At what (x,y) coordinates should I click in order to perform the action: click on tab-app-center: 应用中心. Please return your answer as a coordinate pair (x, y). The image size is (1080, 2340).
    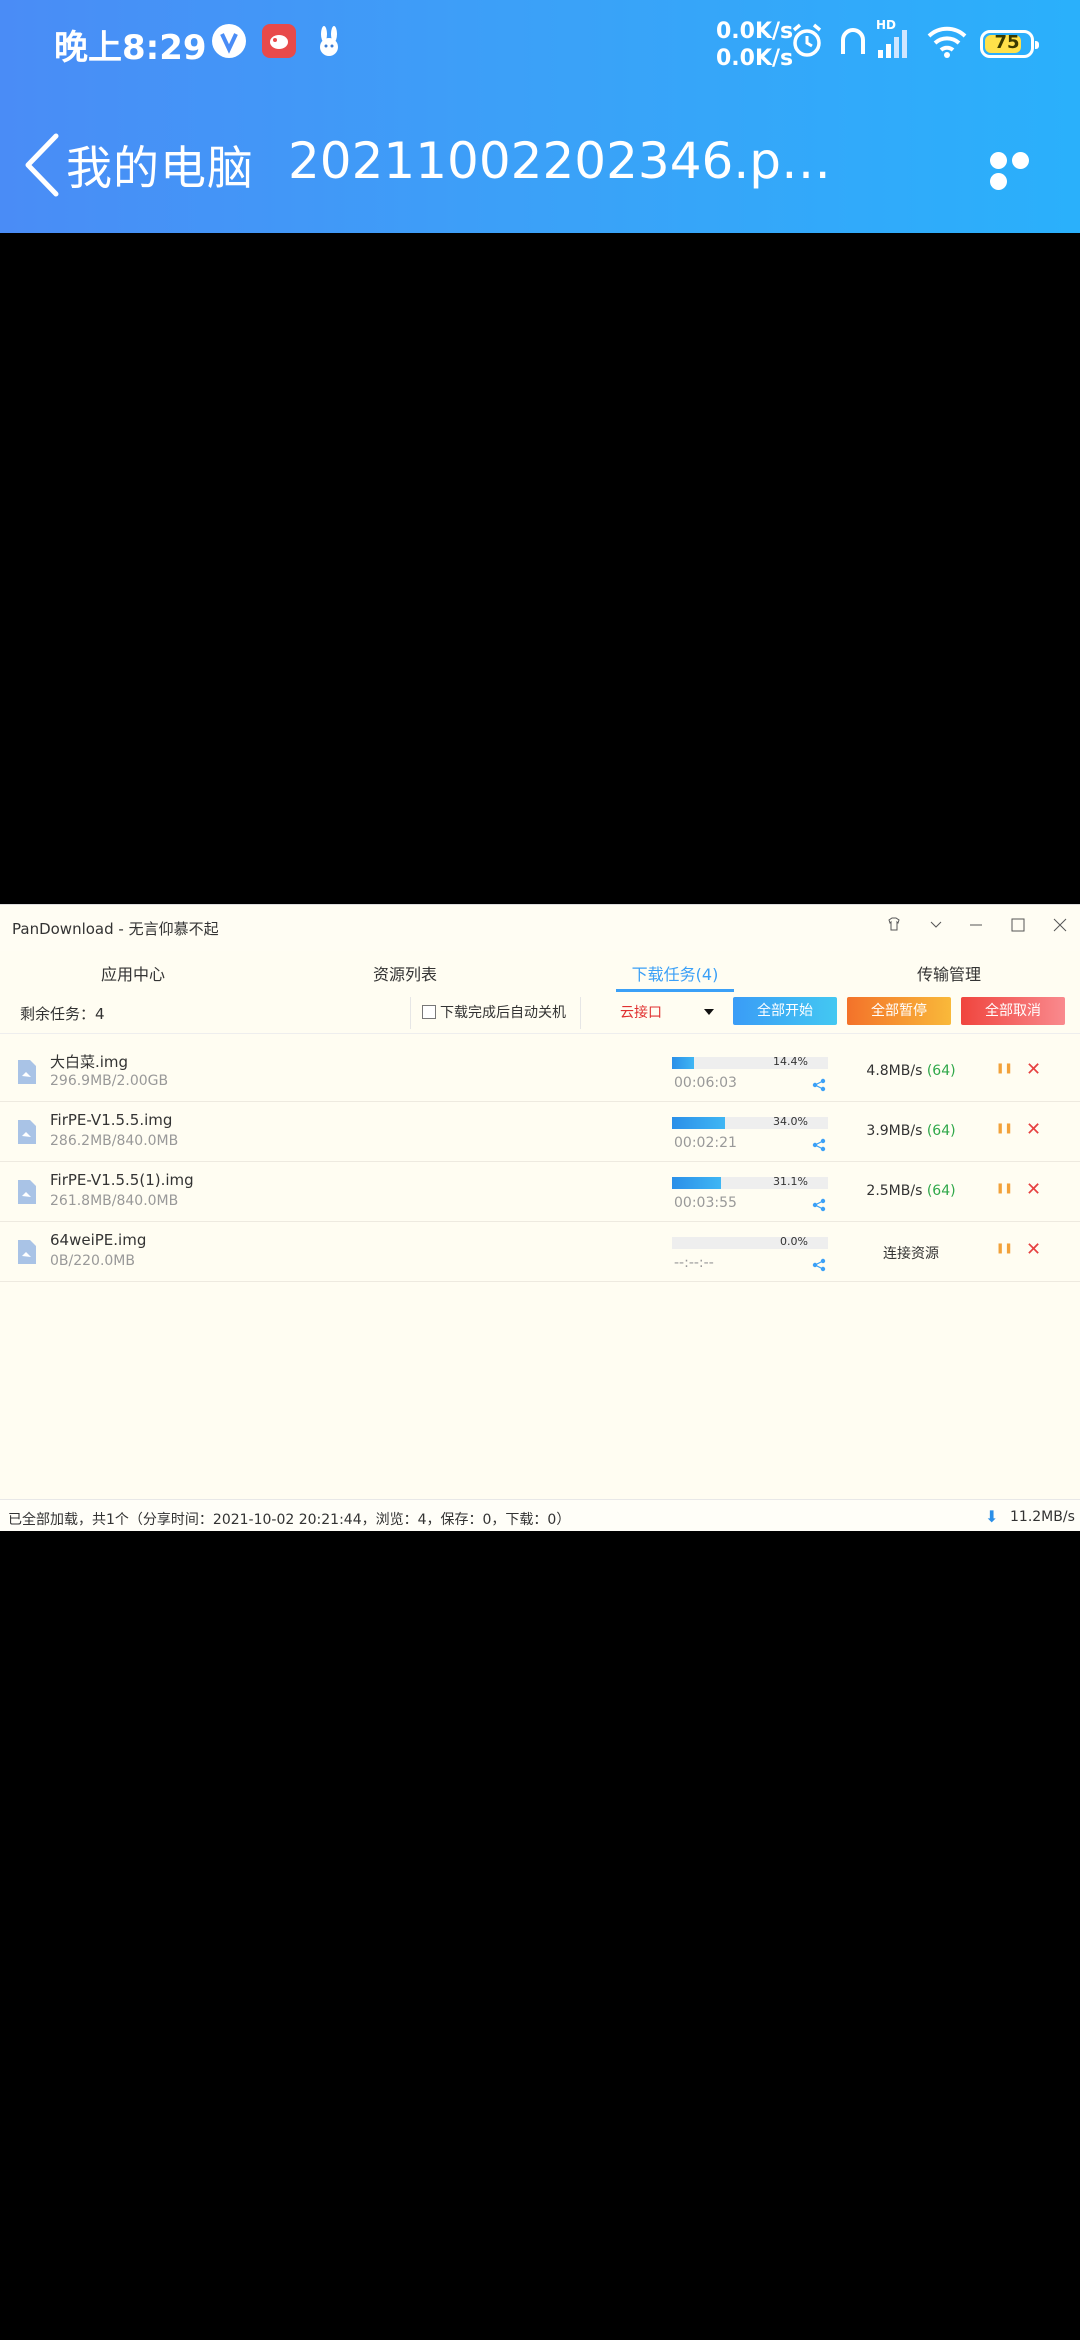
    Looking at the image, I should click on (133, 973).